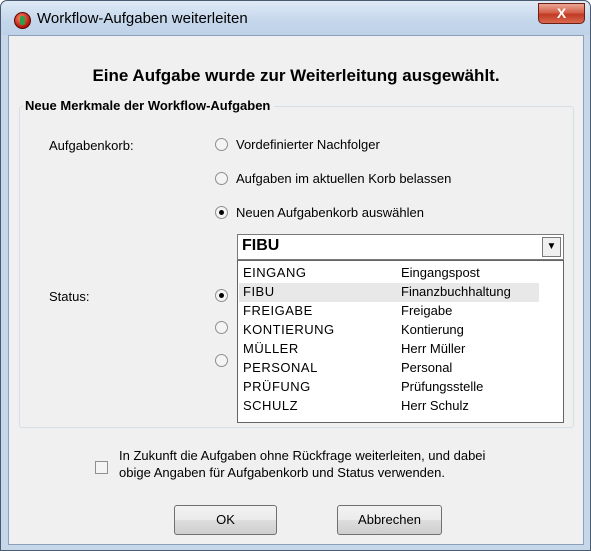 The height and width of the screenshot is (551, 591). Describe the element at coordinates (22, 20) in the screenshot. I see `app-icon` at that location.